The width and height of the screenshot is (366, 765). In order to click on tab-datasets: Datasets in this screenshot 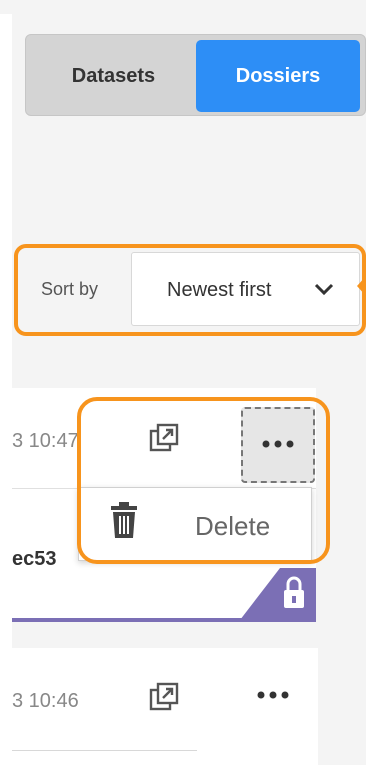, I will do `click(113, 76)`.